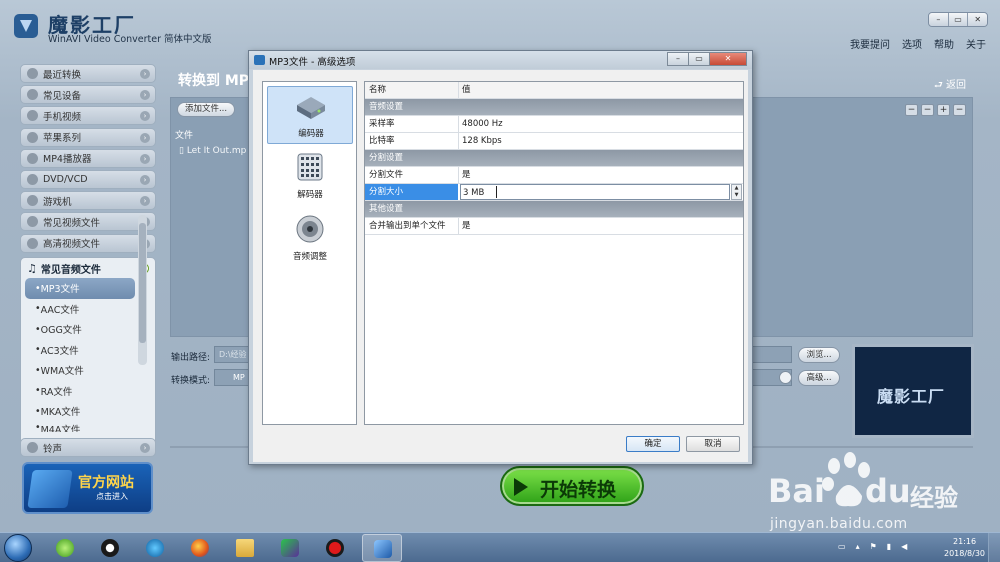 This screenshot has height=562, width=1000. Describe the element at coordinates (88, 73) in the screenshot. I see `sidebar-item-recent: 最近转换 ›` at that location.